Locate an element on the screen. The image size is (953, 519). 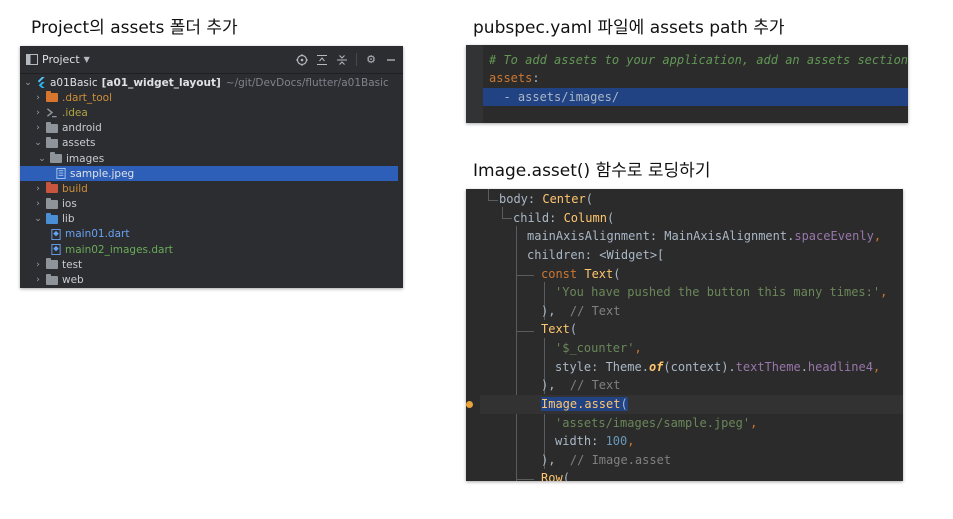
tree-item-main02-images-dart: main02_images.dart is located at coordinates (211, 249).